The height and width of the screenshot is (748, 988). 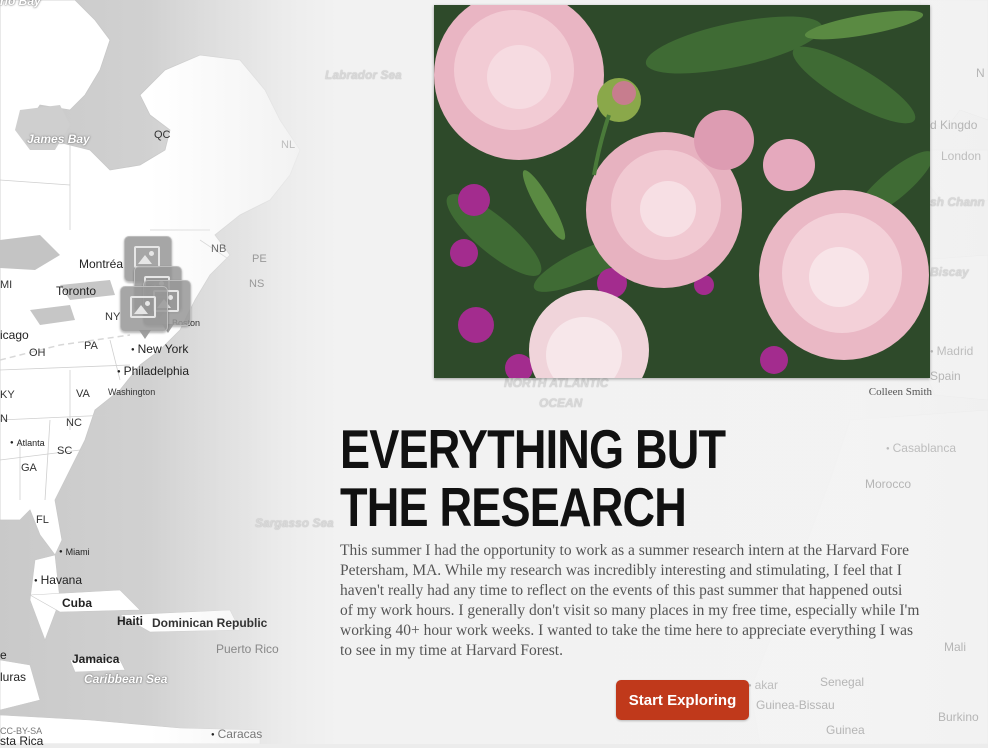 I want to click on map-label-ns: NS, so click(x=257, y=284).